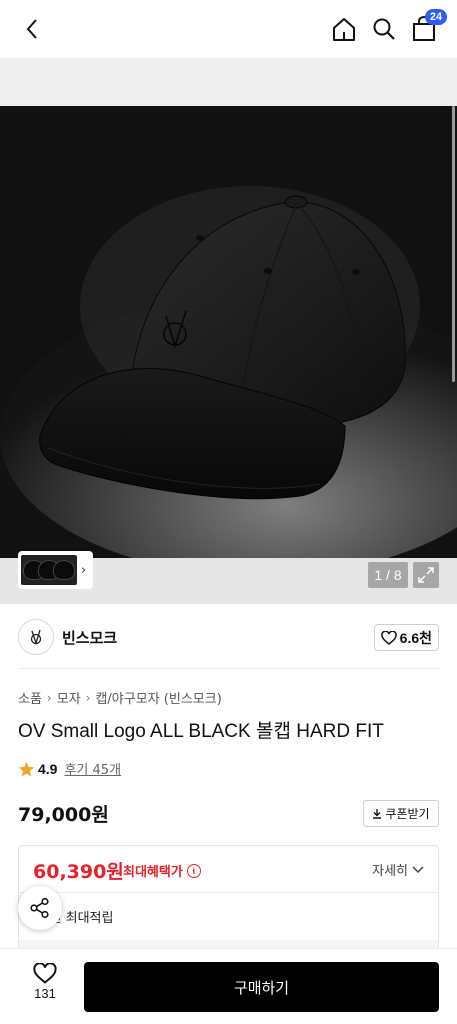 The height and width of the screenshot is (1024, 457). I want to click on breadcrumb-item: 소품, so click(30, 697).